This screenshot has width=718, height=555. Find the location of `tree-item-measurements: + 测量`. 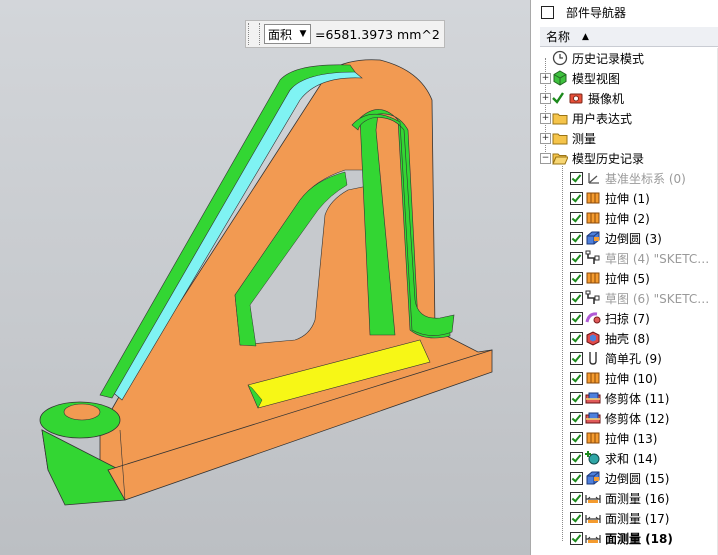

tree-item-measurements: + 测量 is located at coordinates (568, 138).